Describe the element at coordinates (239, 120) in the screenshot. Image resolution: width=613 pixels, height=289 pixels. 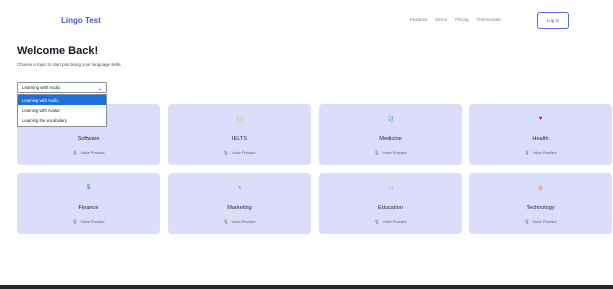
I see `speech-bubble-icon: 🗨` at that location.